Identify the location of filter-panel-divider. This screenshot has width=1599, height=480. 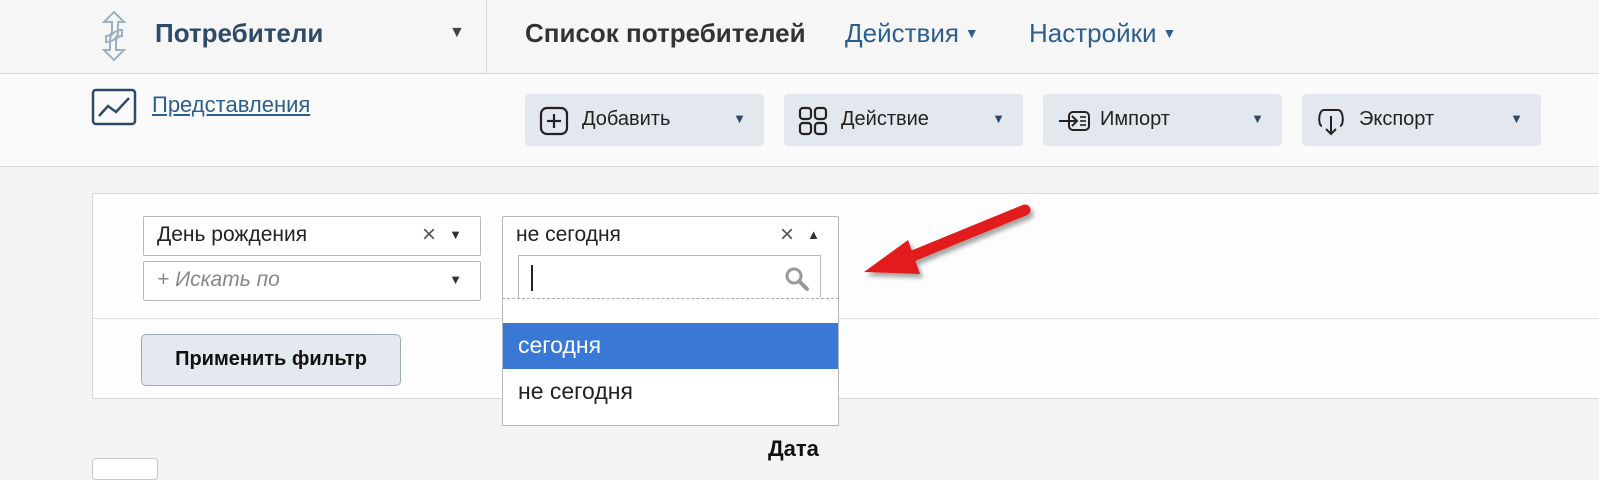
(845, 318).